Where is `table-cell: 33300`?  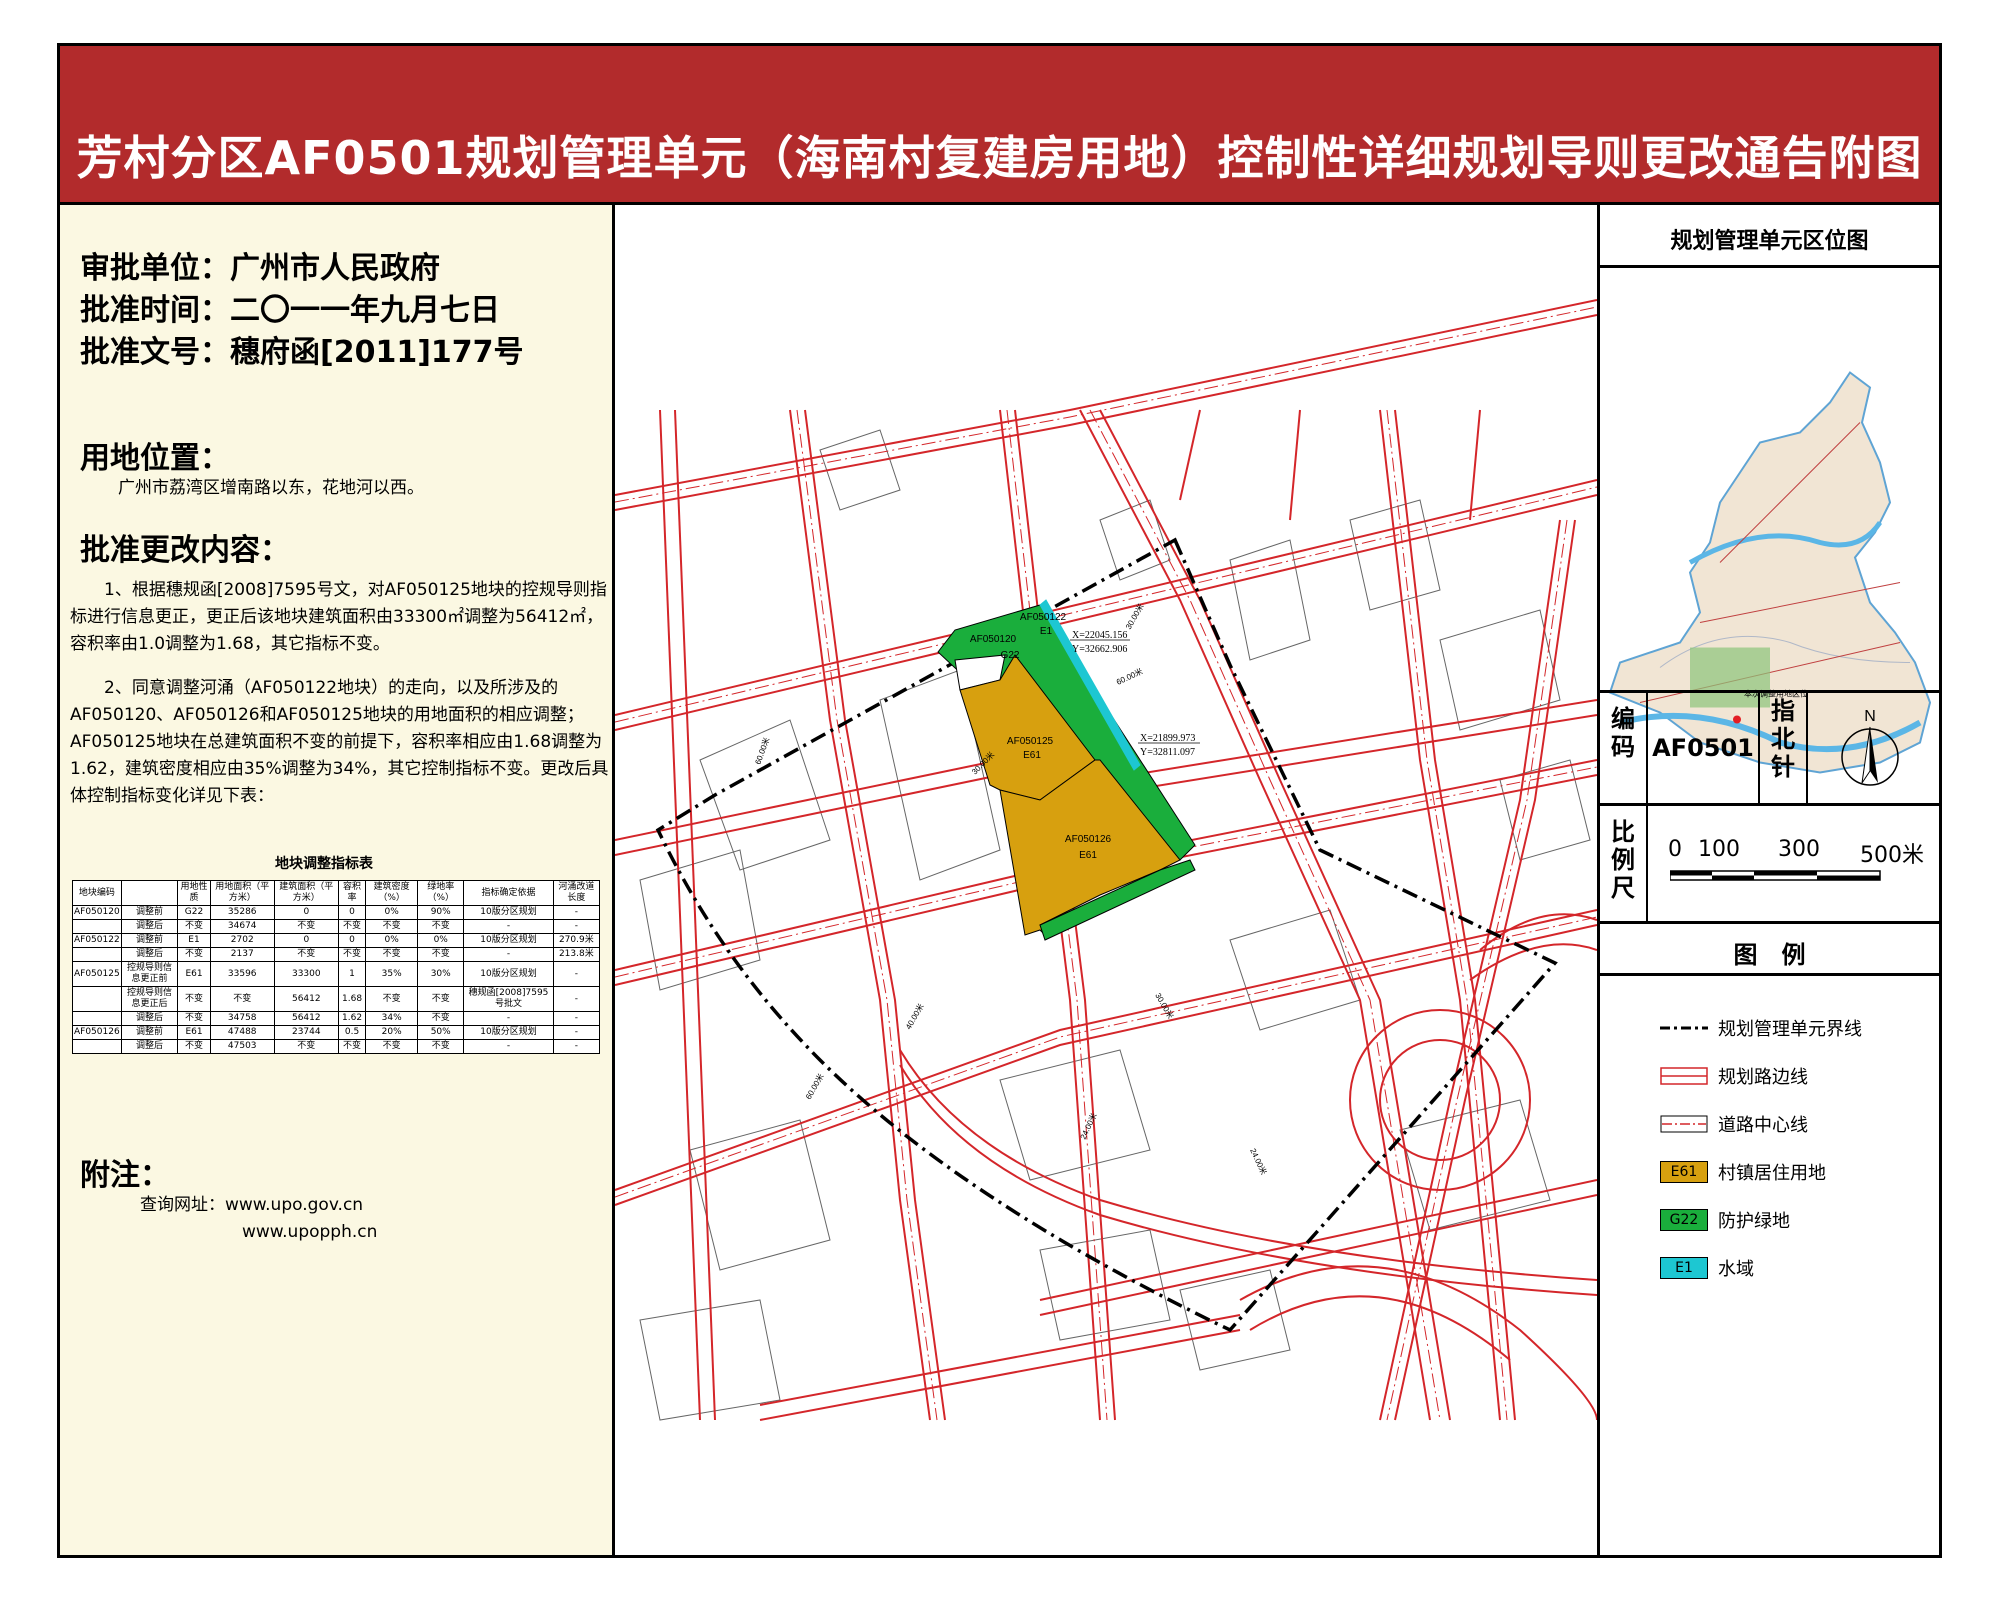 table-cell: 33300 is located at coordinates (306, 974).